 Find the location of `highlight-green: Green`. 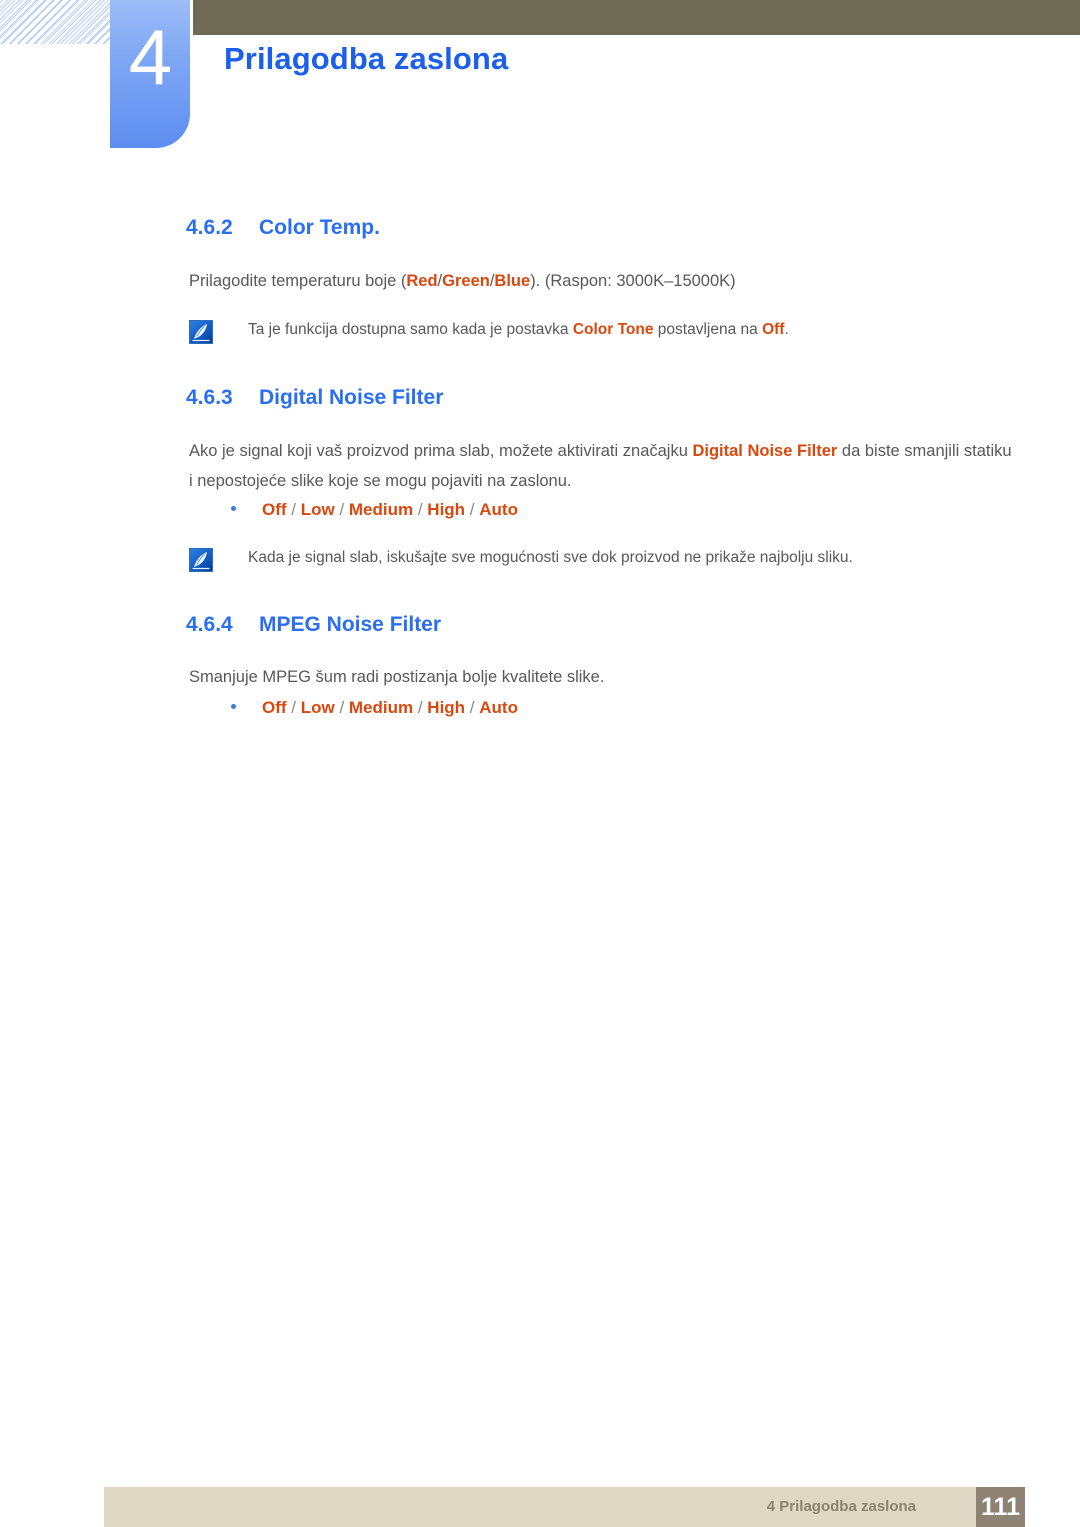

highlight-green: Green is located at coordinates (466, 281).